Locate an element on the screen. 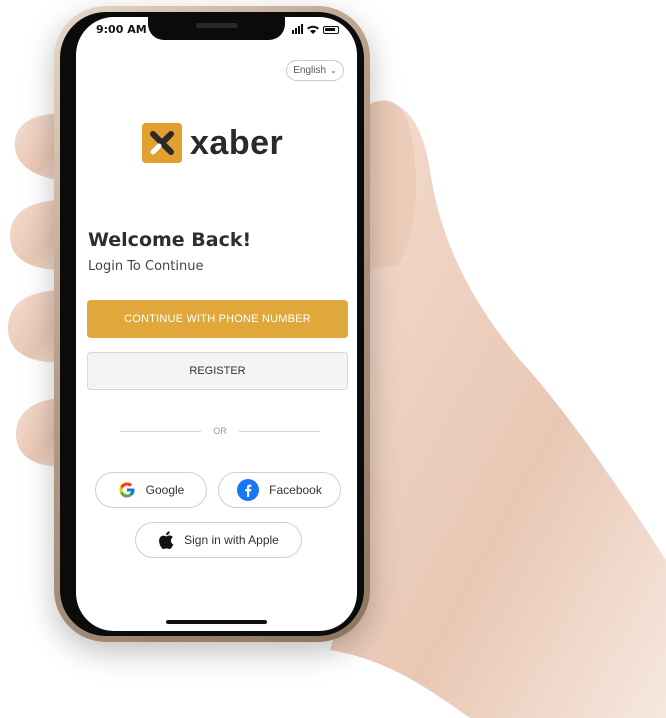  battery-icon is located at coordinates (331, 30).